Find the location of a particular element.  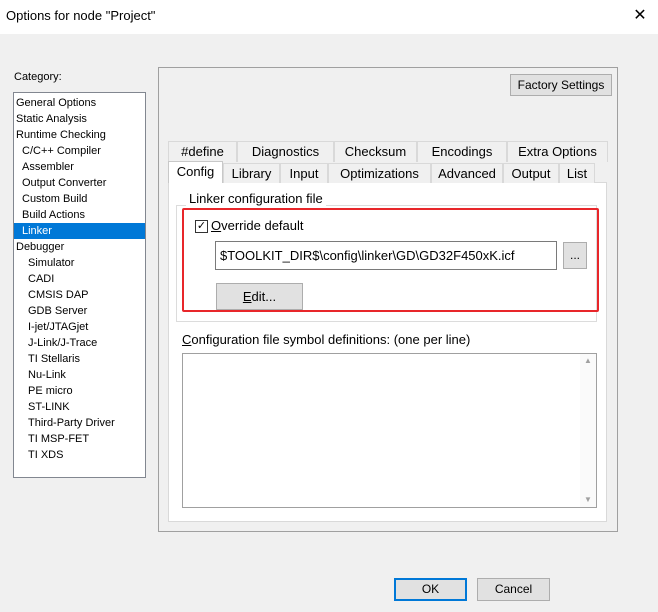

category-item: Build Actions is located at coordinates (79, 215).